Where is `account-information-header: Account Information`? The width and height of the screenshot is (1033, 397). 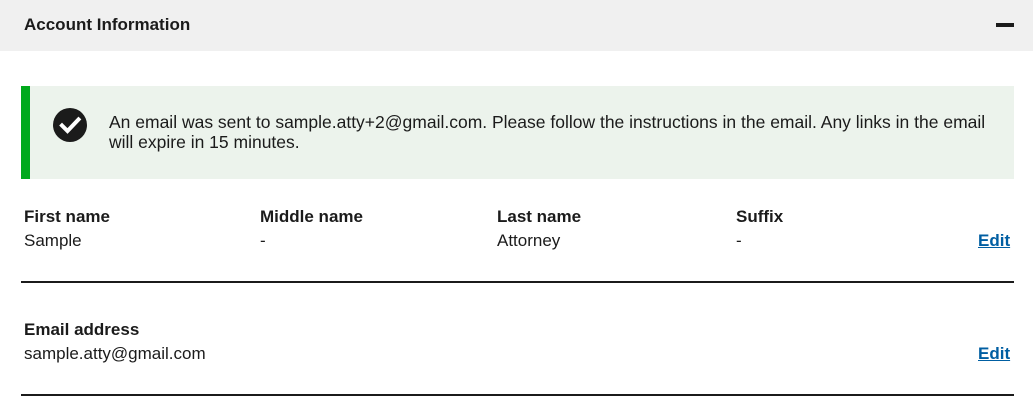
account-information-header: Account Information is located at coordinates (516, 25).